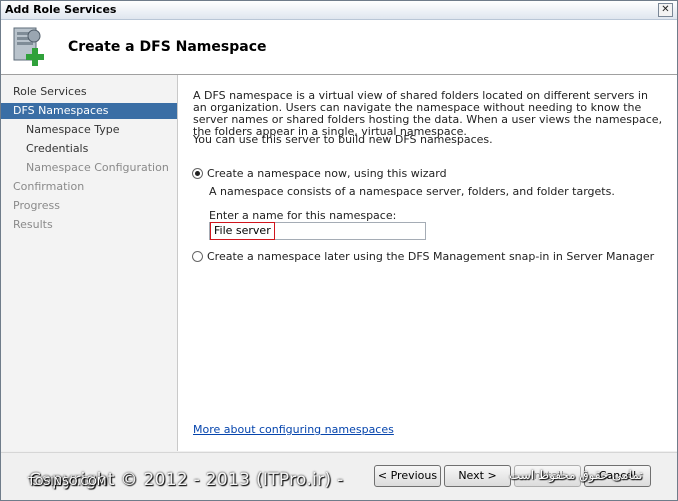 The width and height of the screenshot is (678, 501). Describe the element at coordinates (167, 47) in the screenshot. I see `page-title: Create a DFS Namespace` at that location.